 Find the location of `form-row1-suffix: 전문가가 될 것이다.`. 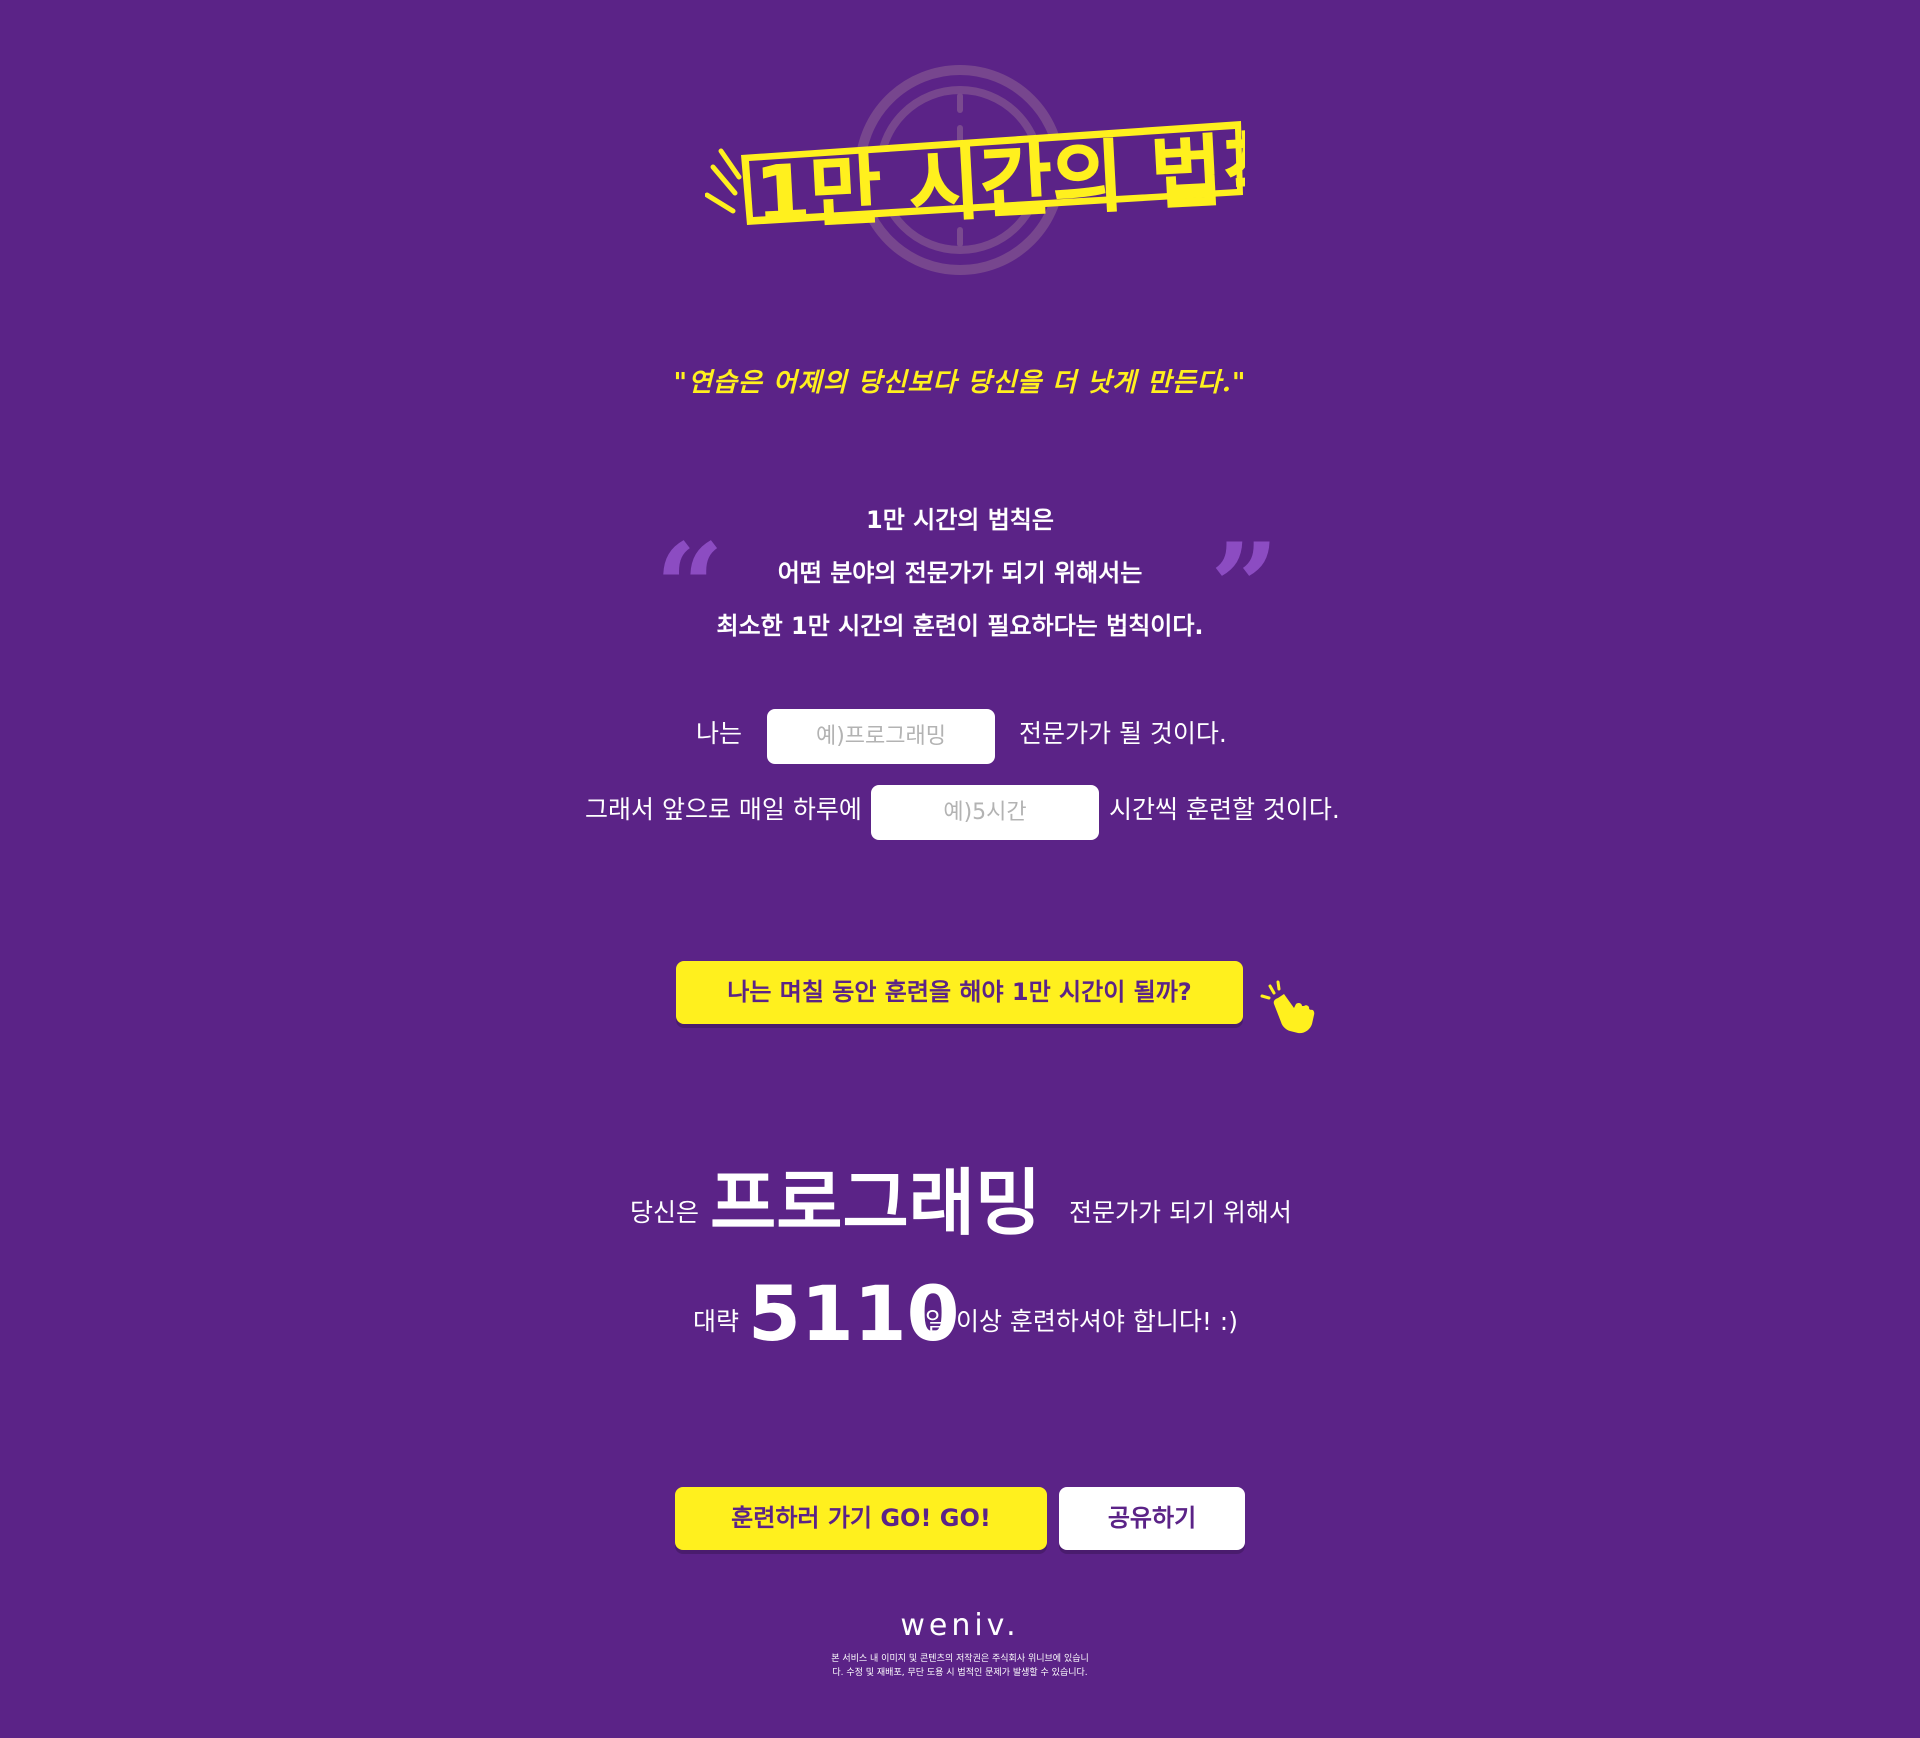

form-row1-suffix: 전문가가 될 것이다. is located at coordinates (1123, 733).